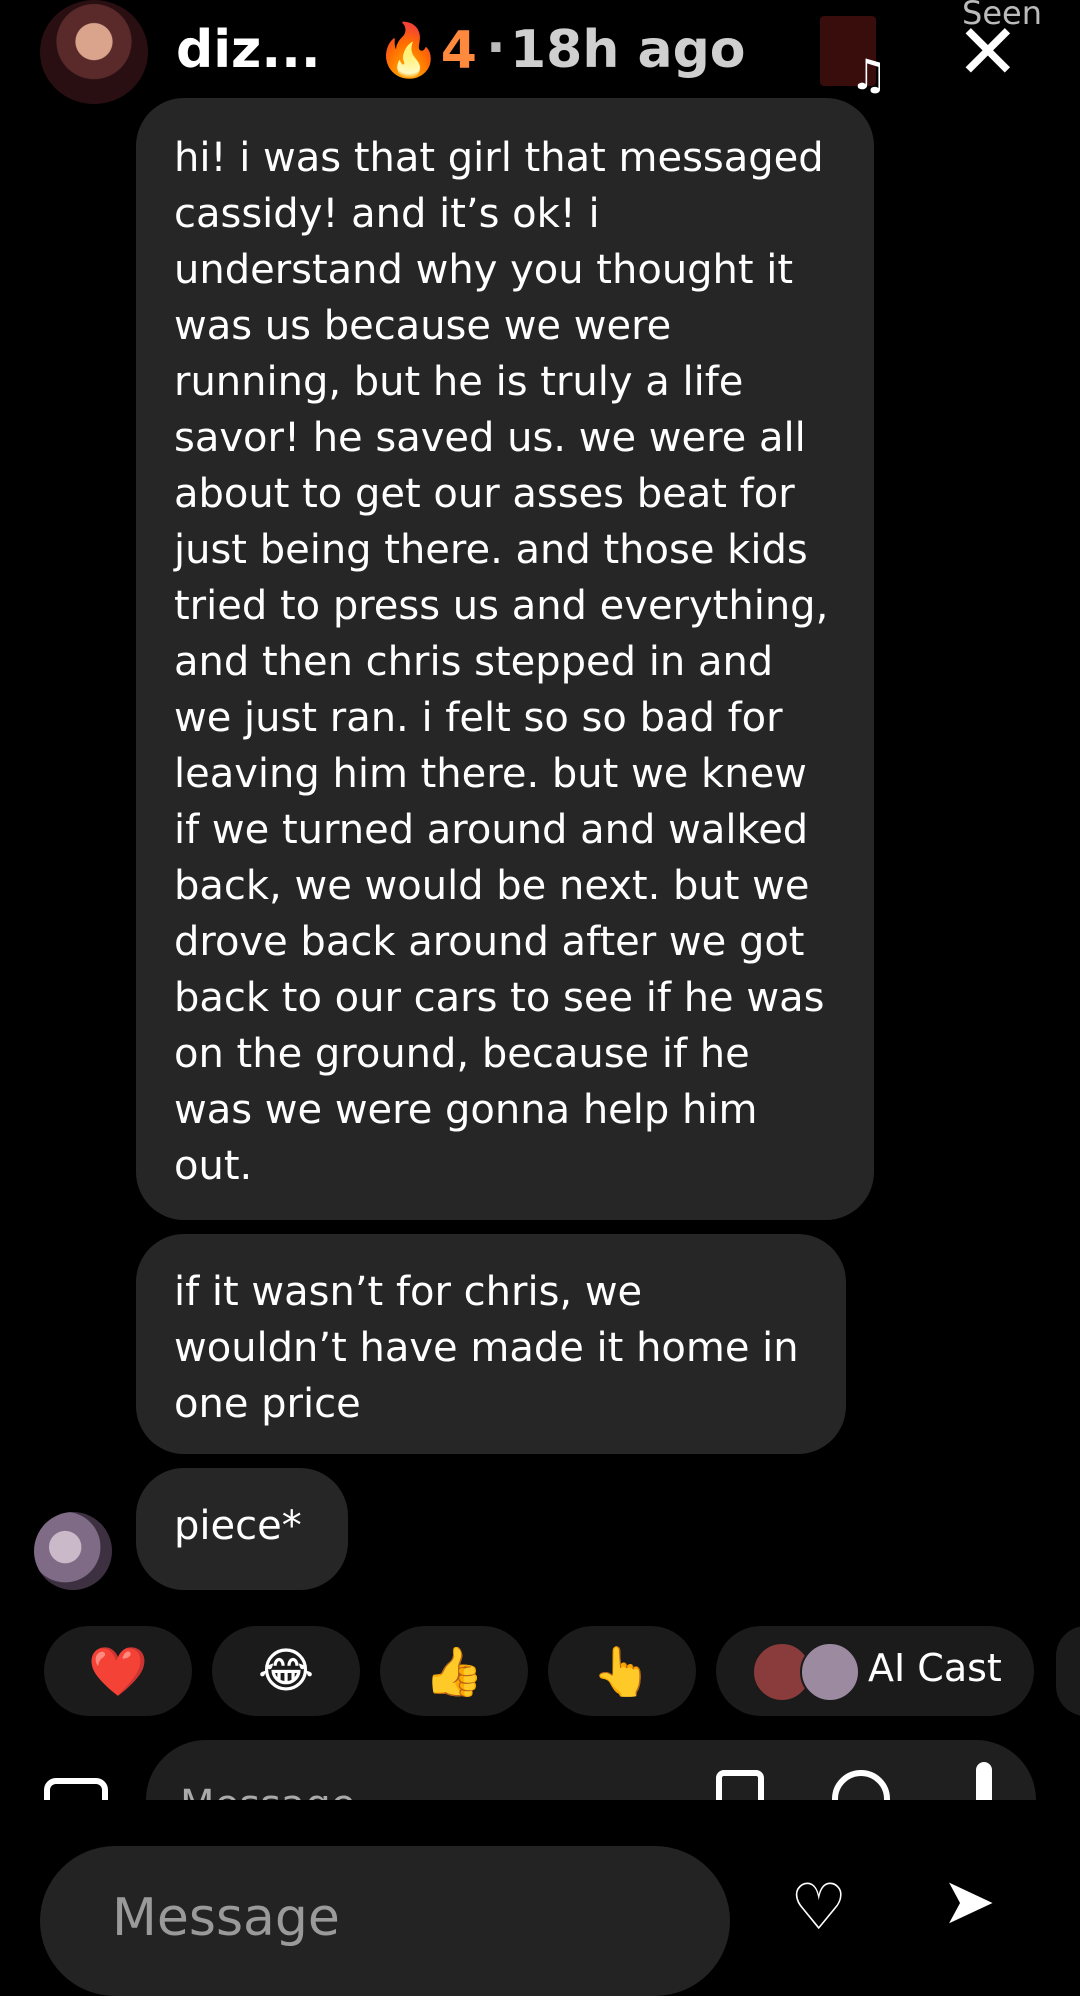 Image resolution: width=1080 pixels, height=1996 pixels. I want to click on laugh-emoji-icon: 😂, so click(286, 1671).